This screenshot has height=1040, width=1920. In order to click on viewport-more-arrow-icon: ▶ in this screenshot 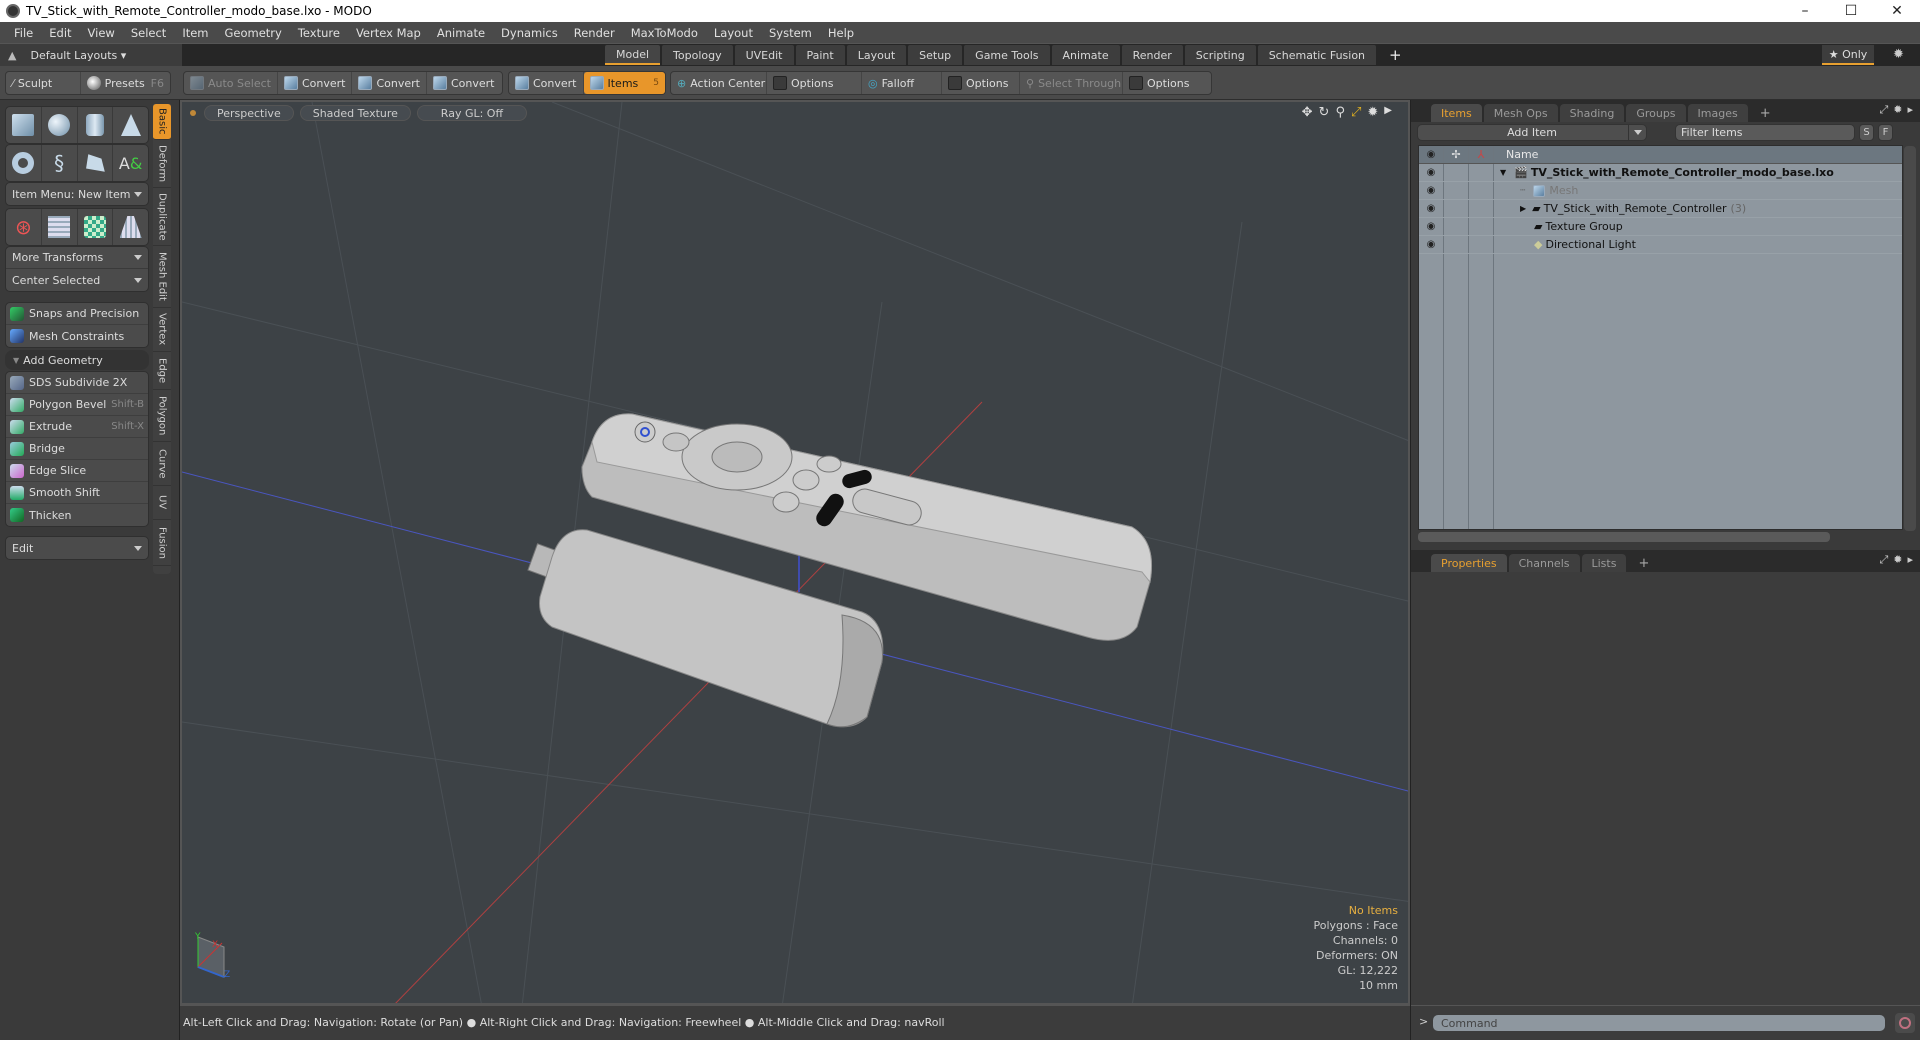, I will do `click(1388, 112)`.